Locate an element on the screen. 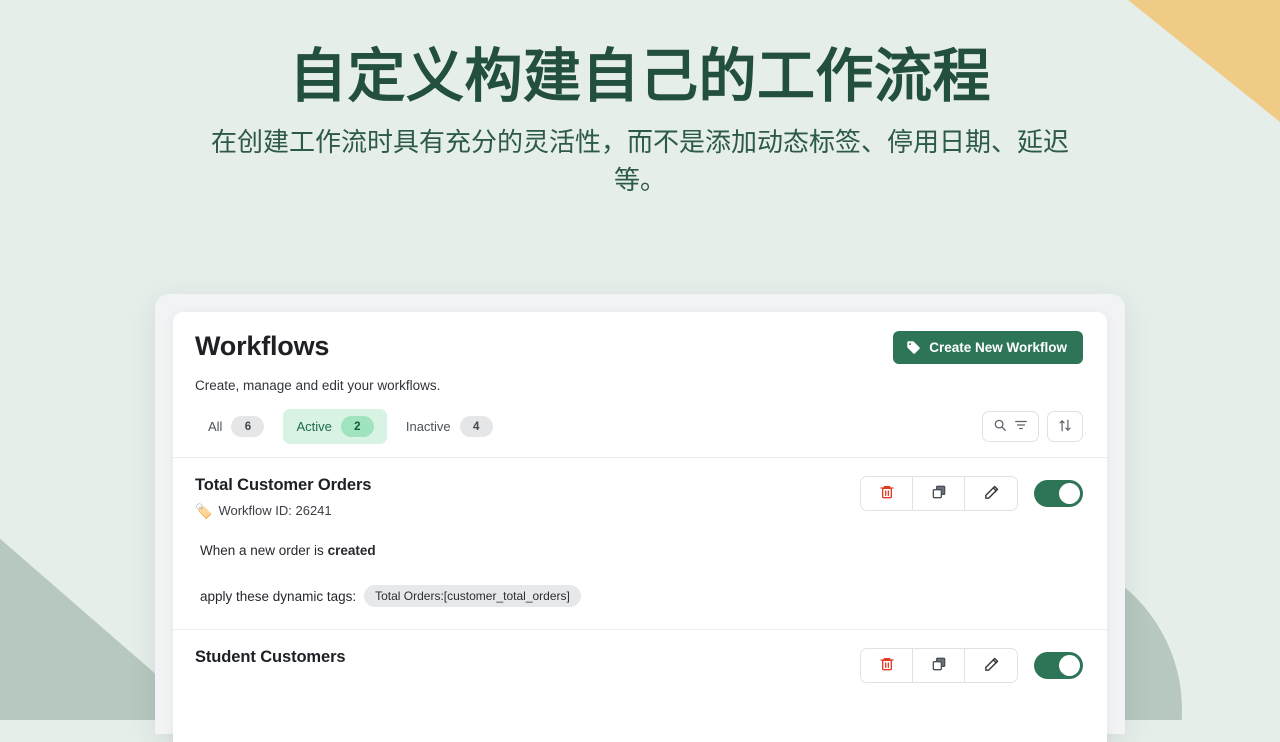  workflow-identity: Student Customers is located at coordinates (270, 657).